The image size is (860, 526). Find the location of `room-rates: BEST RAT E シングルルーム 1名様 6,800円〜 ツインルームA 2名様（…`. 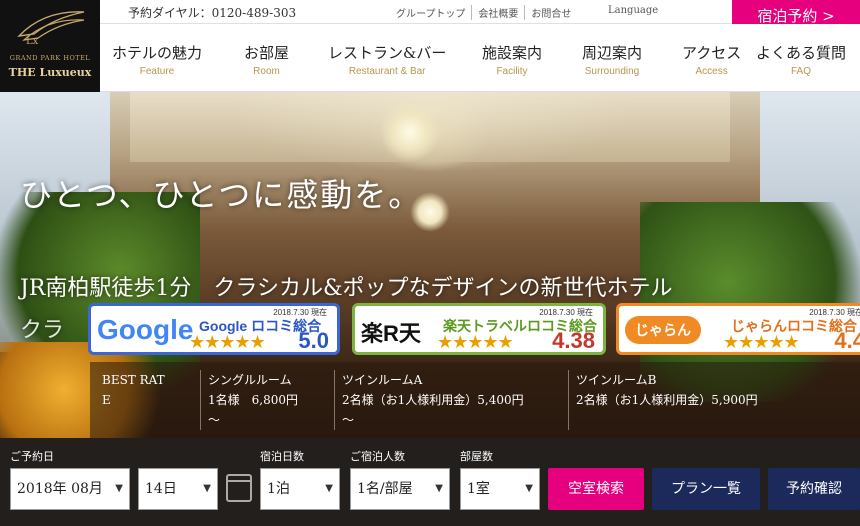

room-rates: BEST RAT E シングルルーム 1名様 6,800円〜 ツインルームA 2名様（… is located at coordinates (475, 400).